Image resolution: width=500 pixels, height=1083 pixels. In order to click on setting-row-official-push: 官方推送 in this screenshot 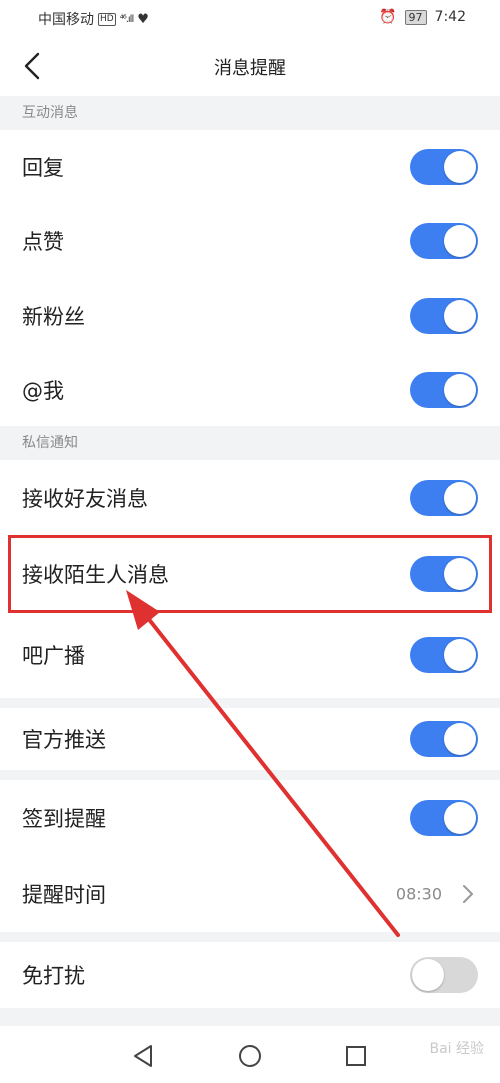, I will do `click(250, 739)`.